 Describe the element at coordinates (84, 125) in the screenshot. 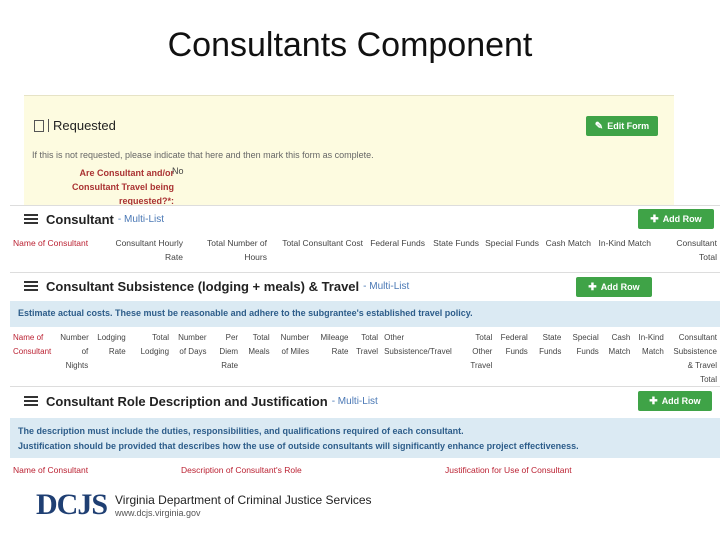

I see `requested-title: Requested` at that location.